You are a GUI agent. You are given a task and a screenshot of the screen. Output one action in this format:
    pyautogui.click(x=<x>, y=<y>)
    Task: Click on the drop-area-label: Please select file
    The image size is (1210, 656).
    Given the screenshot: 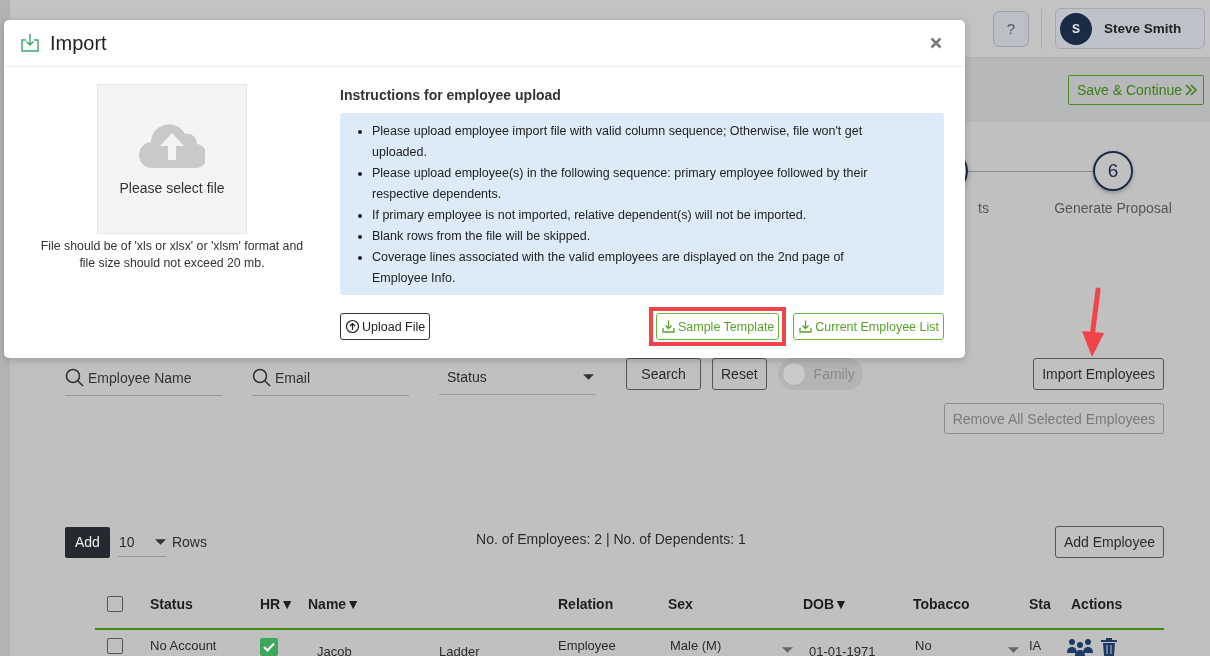 What is the action you would take?
    pyautogui.click(x=172, y=188)
    